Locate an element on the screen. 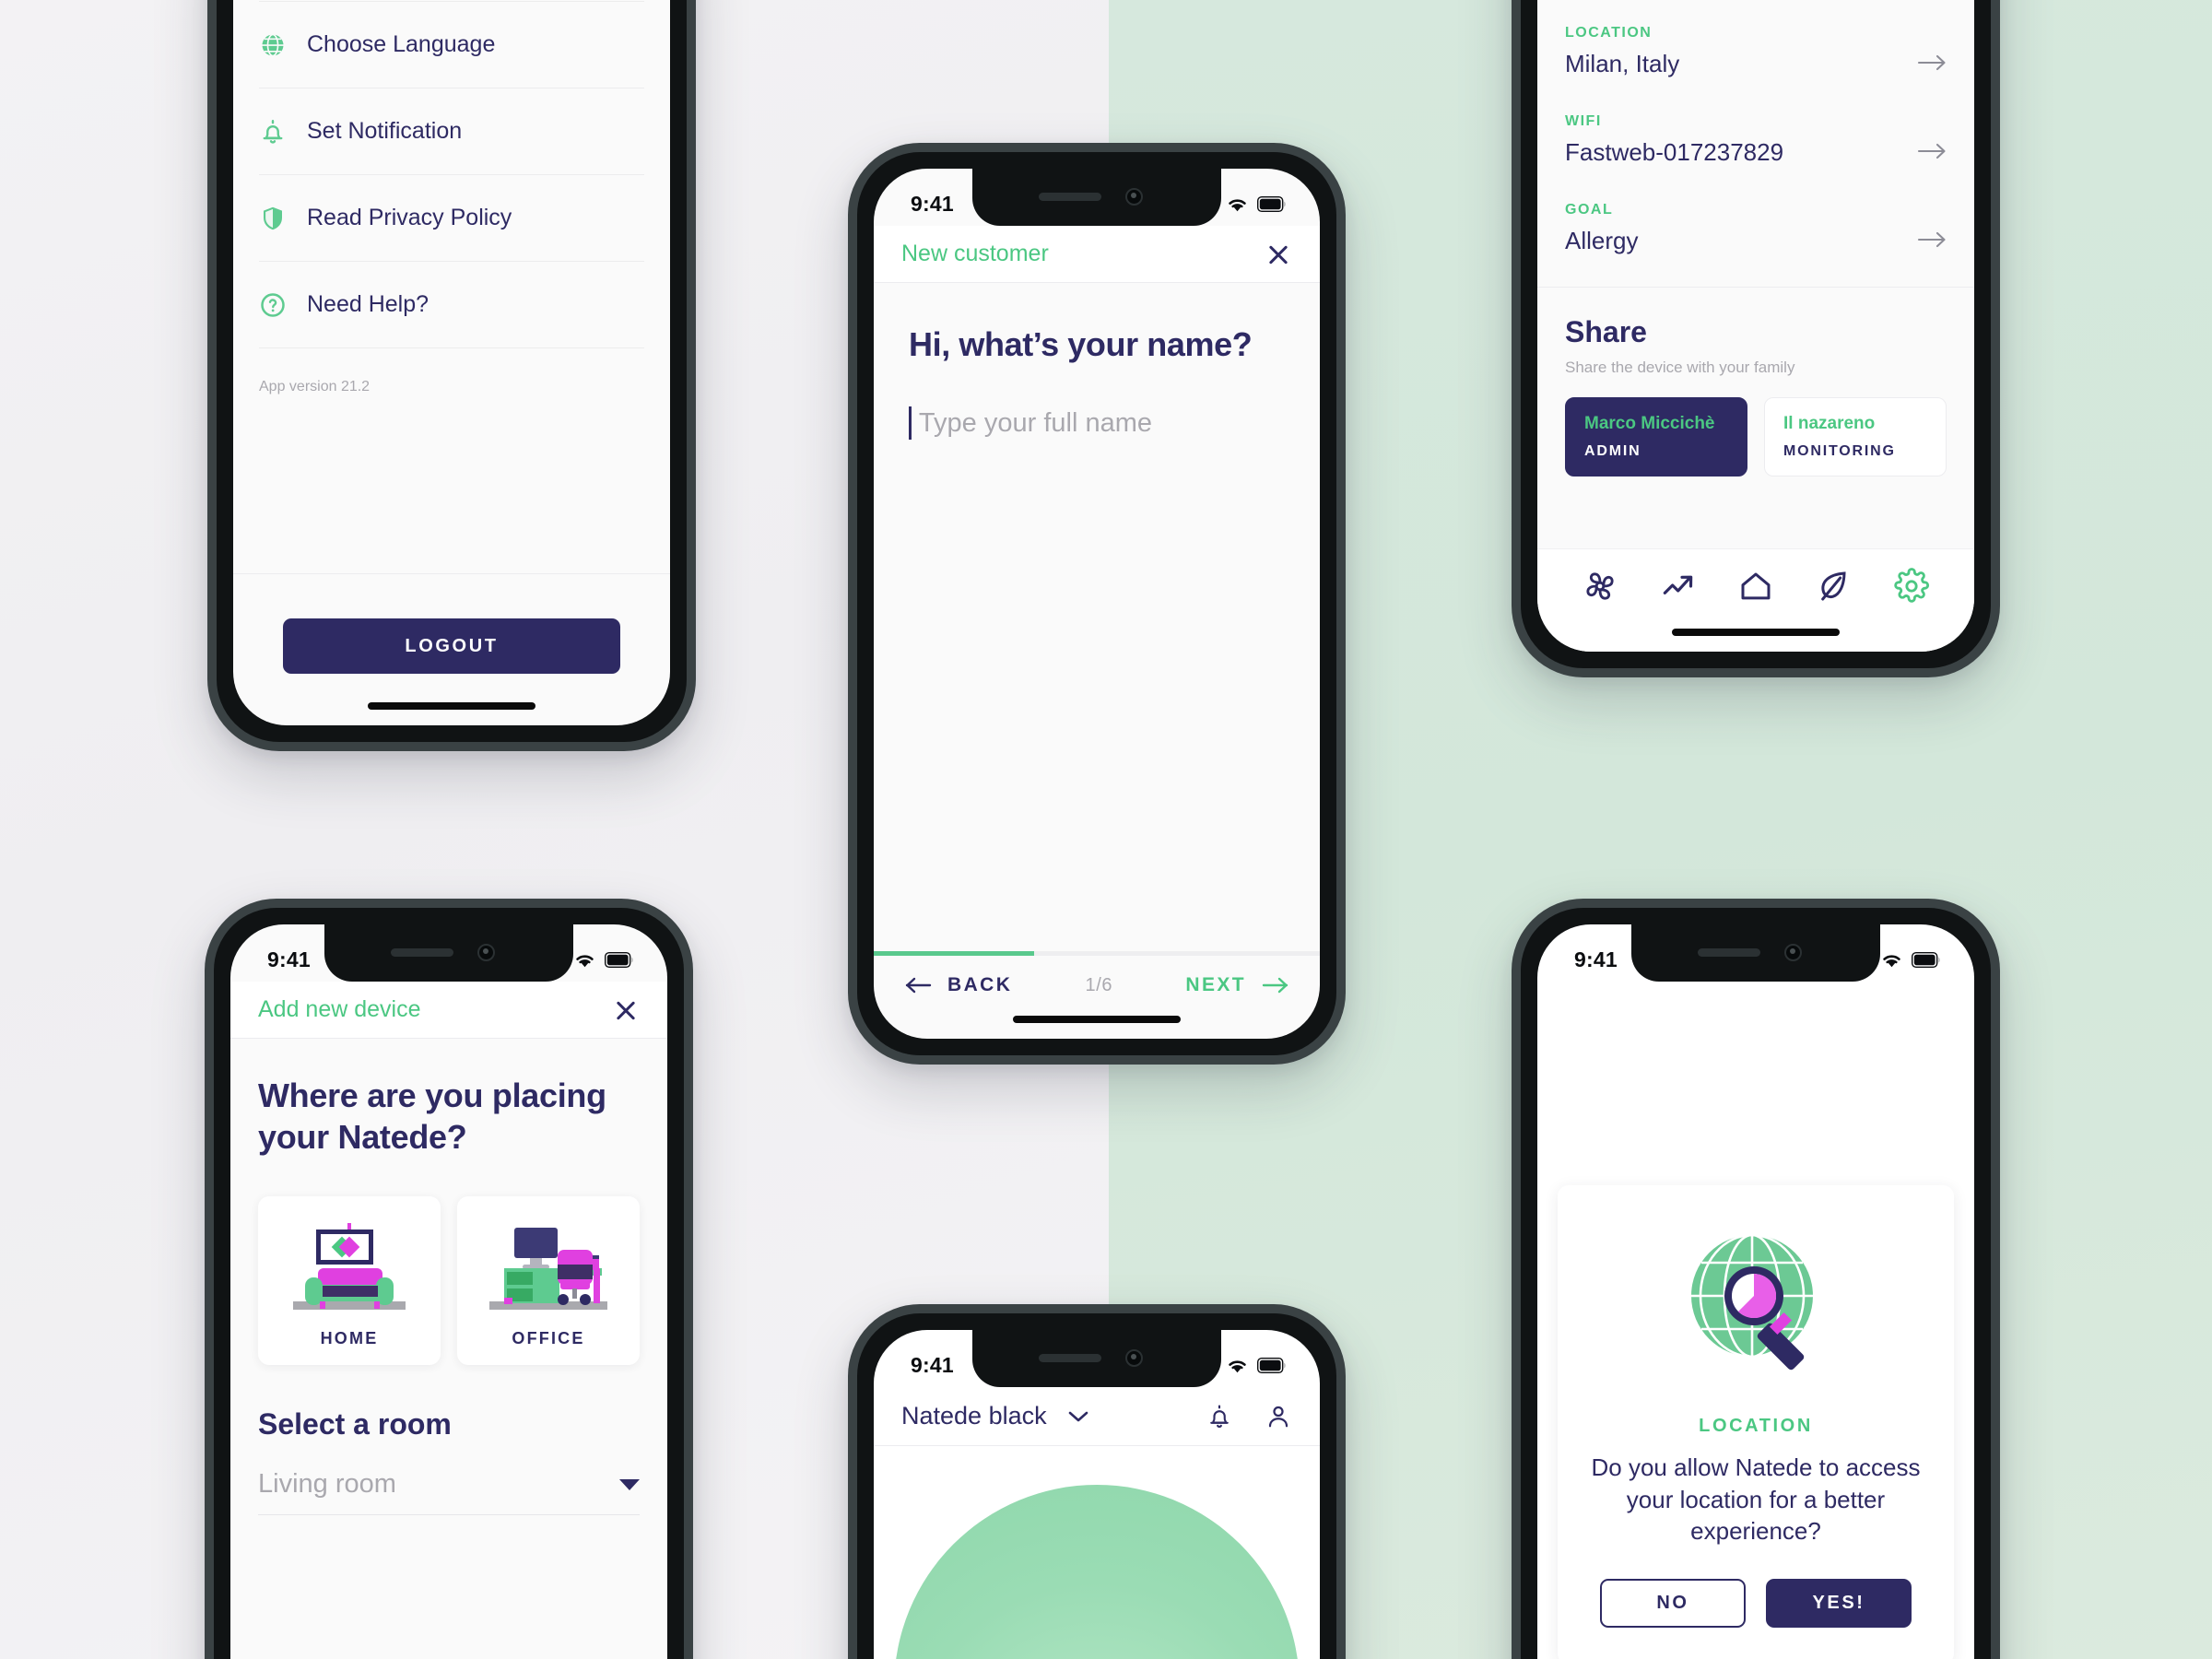 The width and height of the screenshot is (2212, 1659). tab-home is located at coordinates (1755, 586).